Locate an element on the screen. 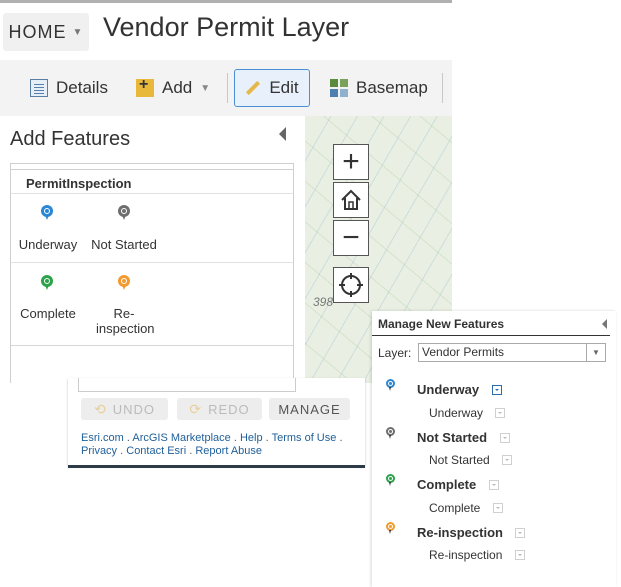 This screenshot has height=587, width=621. zoom-out-button: − is located at coordinates (351, 238).